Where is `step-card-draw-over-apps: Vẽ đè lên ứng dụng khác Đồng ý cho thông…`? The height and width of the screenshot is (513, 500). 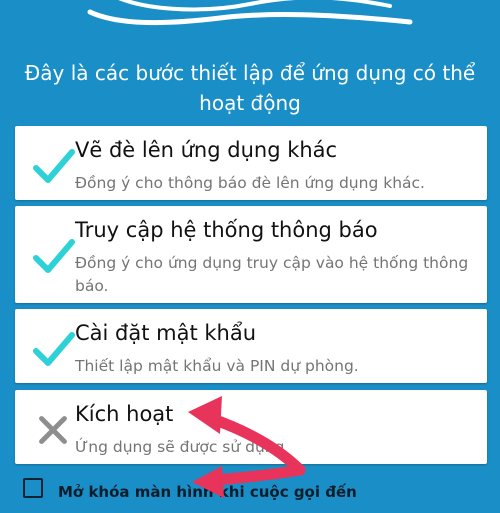 step-card-draw-over-apps: Vẽ đè lên ứng dụng khác Đồng ý cho thông… is located at coordinates (251, 163).